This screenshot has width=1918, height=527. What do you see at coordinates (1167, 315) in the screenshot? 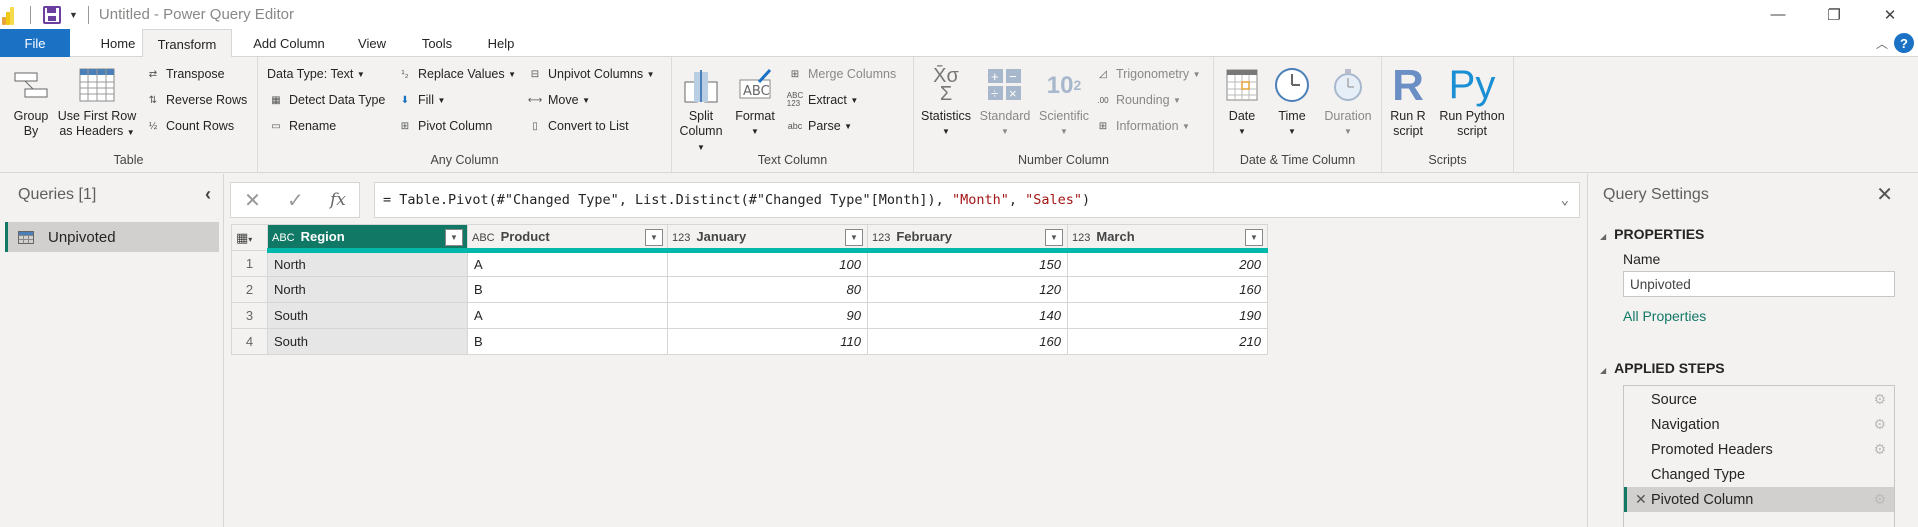
I see `cell: 190` at bounding box center [1167, 315].